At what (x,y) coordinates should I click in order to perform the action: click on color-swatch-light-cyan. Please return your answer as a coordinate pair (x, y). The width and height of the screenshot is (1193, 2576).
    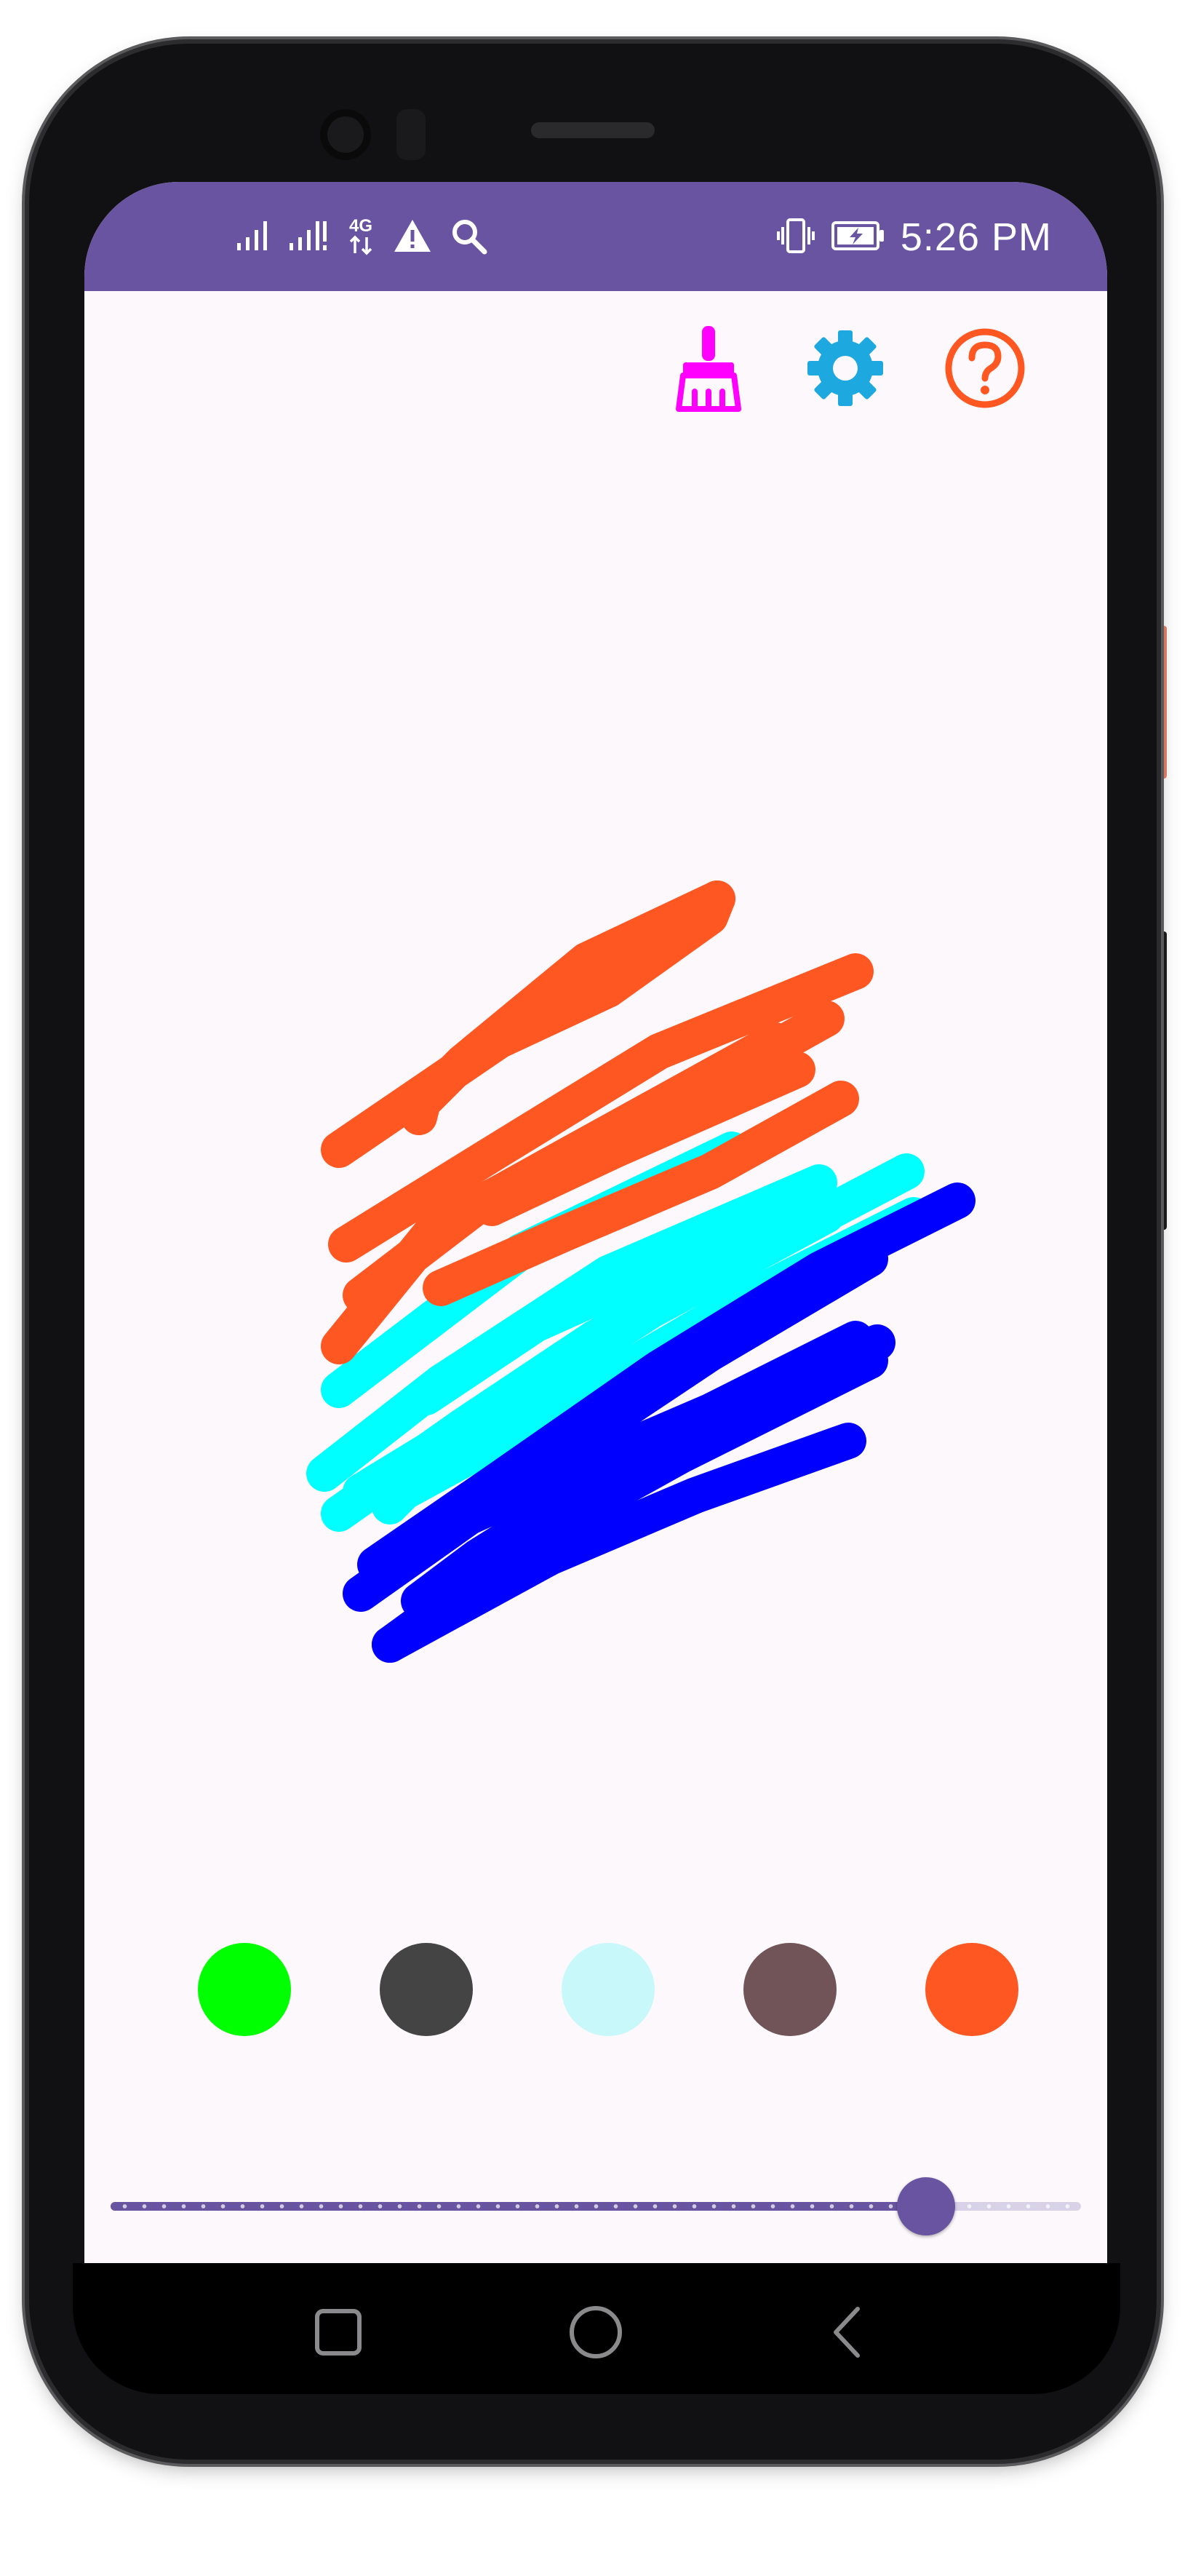
    Looking at the image, I should click on (608, 1990).